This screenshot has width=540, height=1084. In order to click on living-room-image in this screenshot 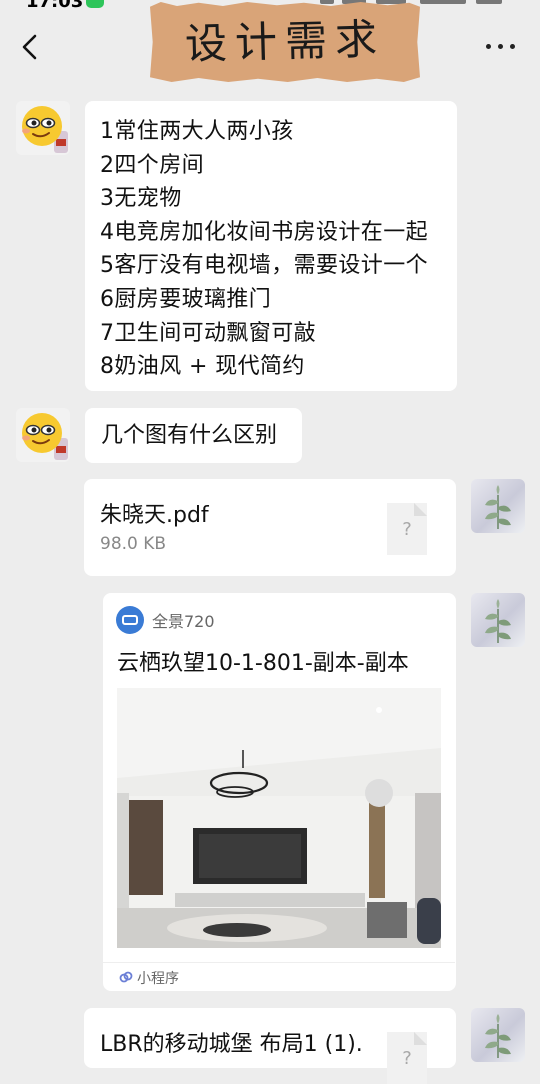, I will do `click(279, 818)`.